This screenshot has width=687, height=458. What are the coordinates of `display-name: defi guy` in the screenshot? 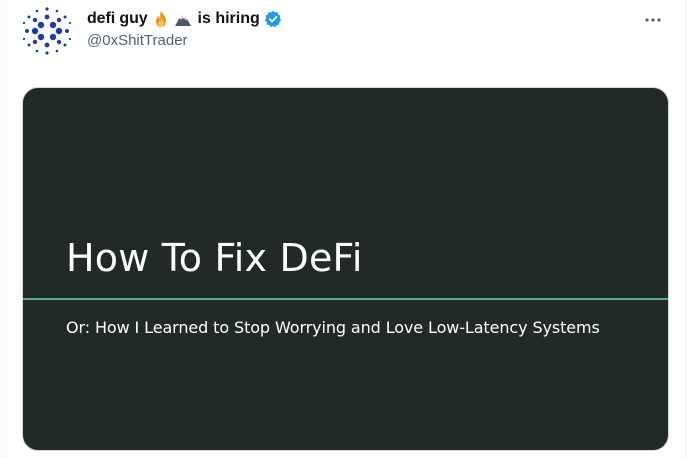 It's located at (117, 19).